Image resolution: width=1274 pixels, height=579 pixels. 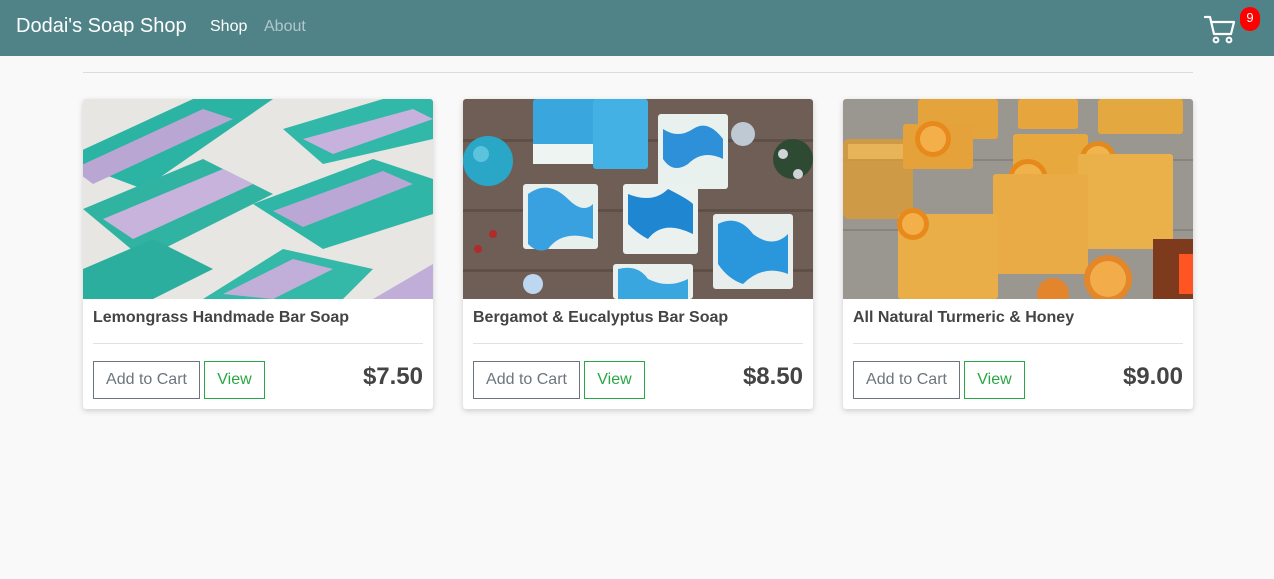 I want to click on product-title: Lemongrass Handmade Bar Soap, so click(x=221, y=318).